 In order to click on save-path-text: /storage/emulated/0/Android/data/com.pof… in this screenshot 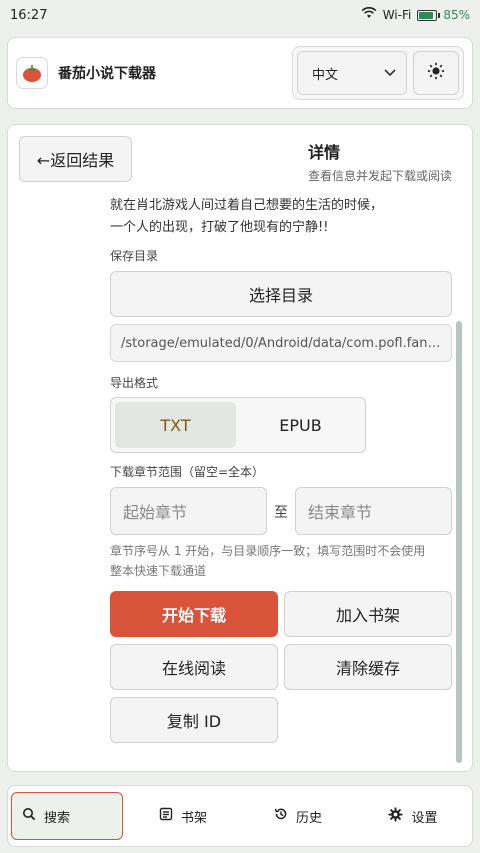, I will do `click(281, 343)`.